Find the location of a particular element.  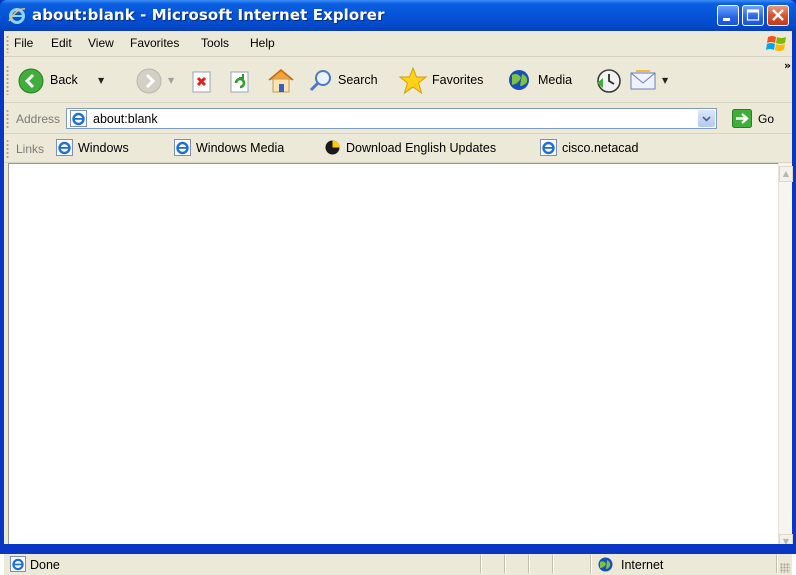

maximize-button is located at coordinates (753, 15).